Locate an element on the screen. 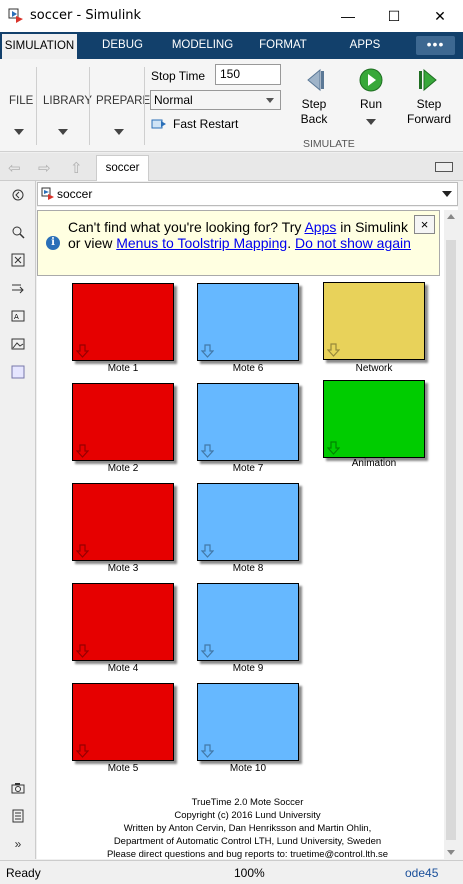 The image size is (463, 884). block-animation is located at coordinates (374, 419).